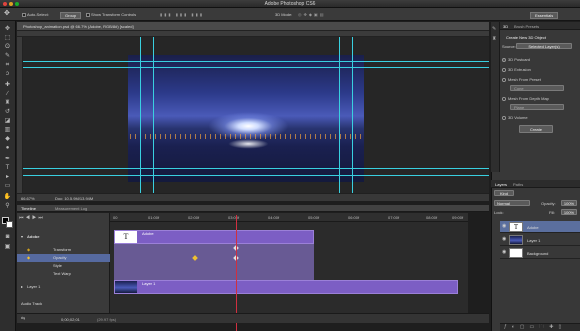 The width and height of the screenshot is (580, 331). I want to click on tick-label: 05:00f, so click(314, 217).